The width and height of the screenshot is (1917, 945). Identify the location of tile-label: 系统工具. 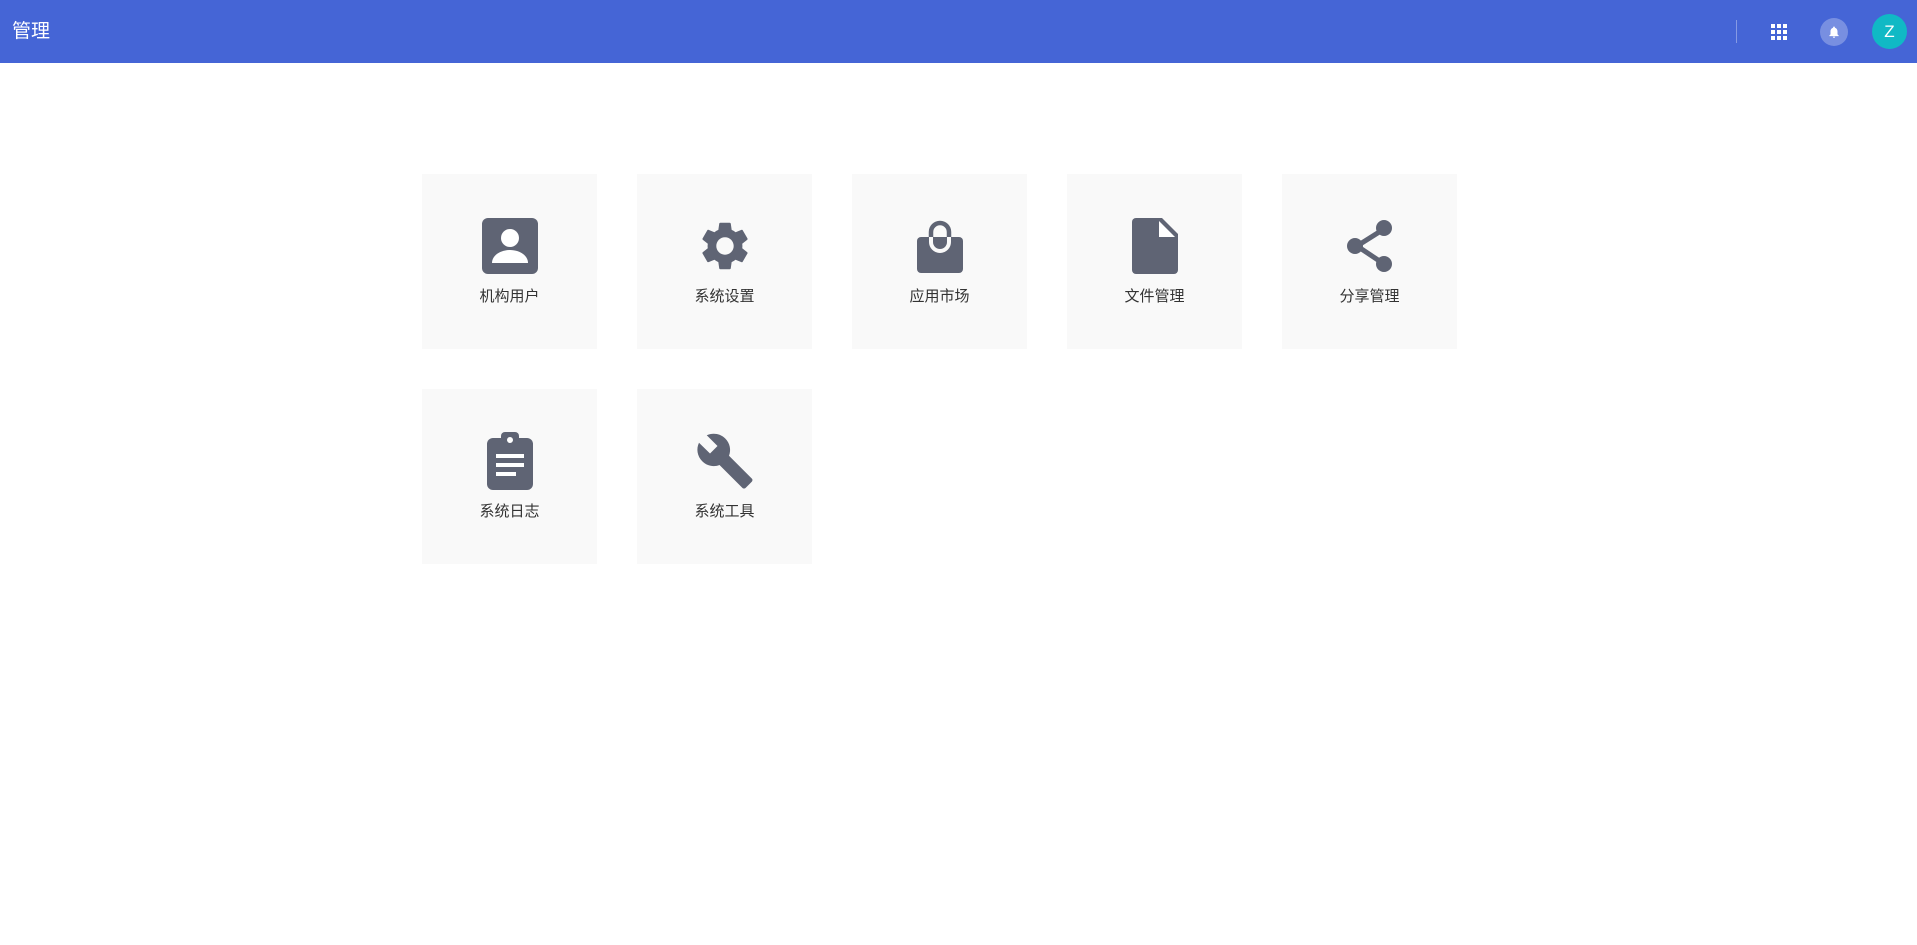
(724, 511).